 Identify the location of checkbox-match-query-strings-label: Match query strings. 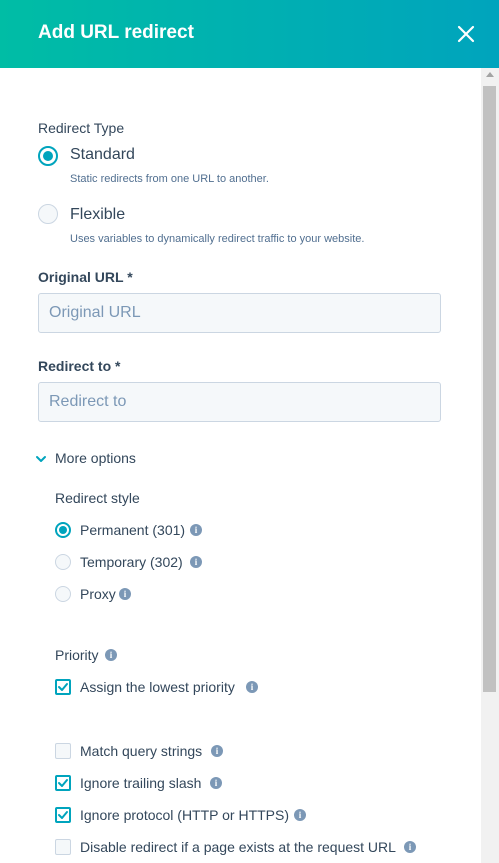
(141, 751).